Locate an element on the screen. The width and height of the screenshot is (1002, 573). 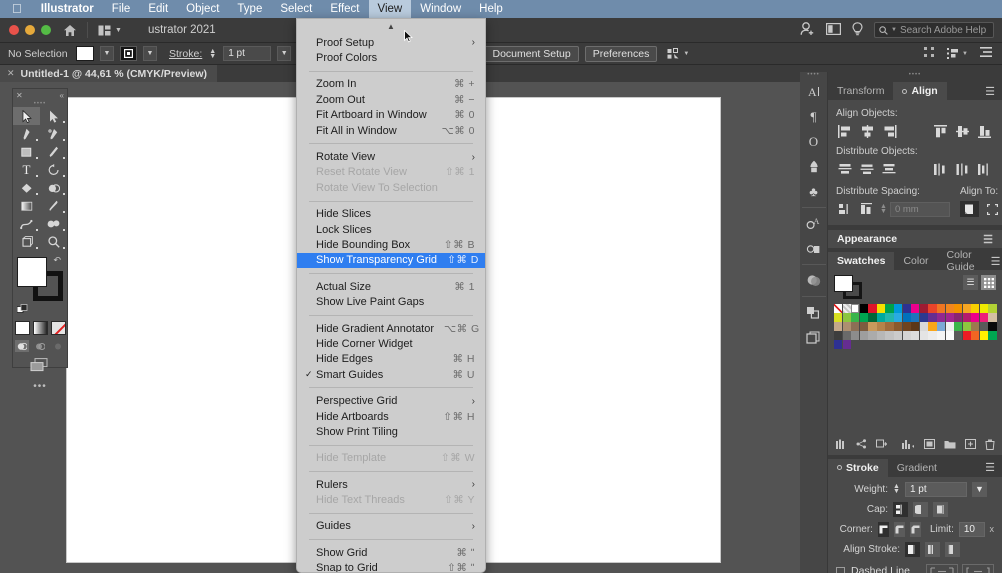
tab-swatches: Swatches is located at coordinates (861, 261).